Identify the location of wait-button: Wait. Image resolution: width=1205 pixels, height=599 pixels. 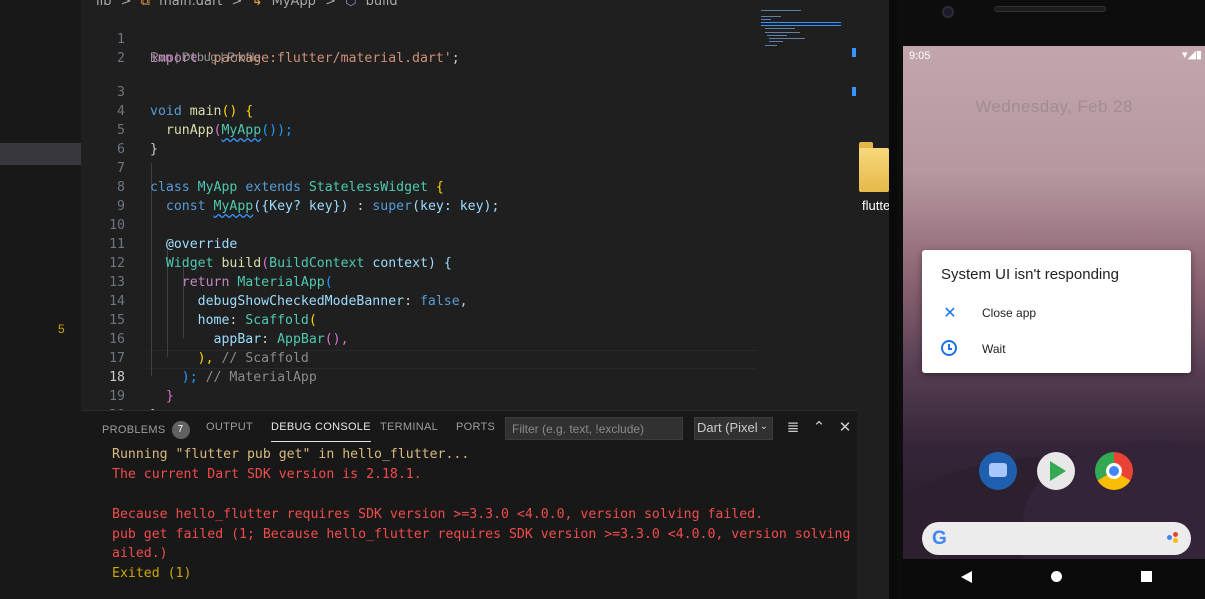
(1056, 350).